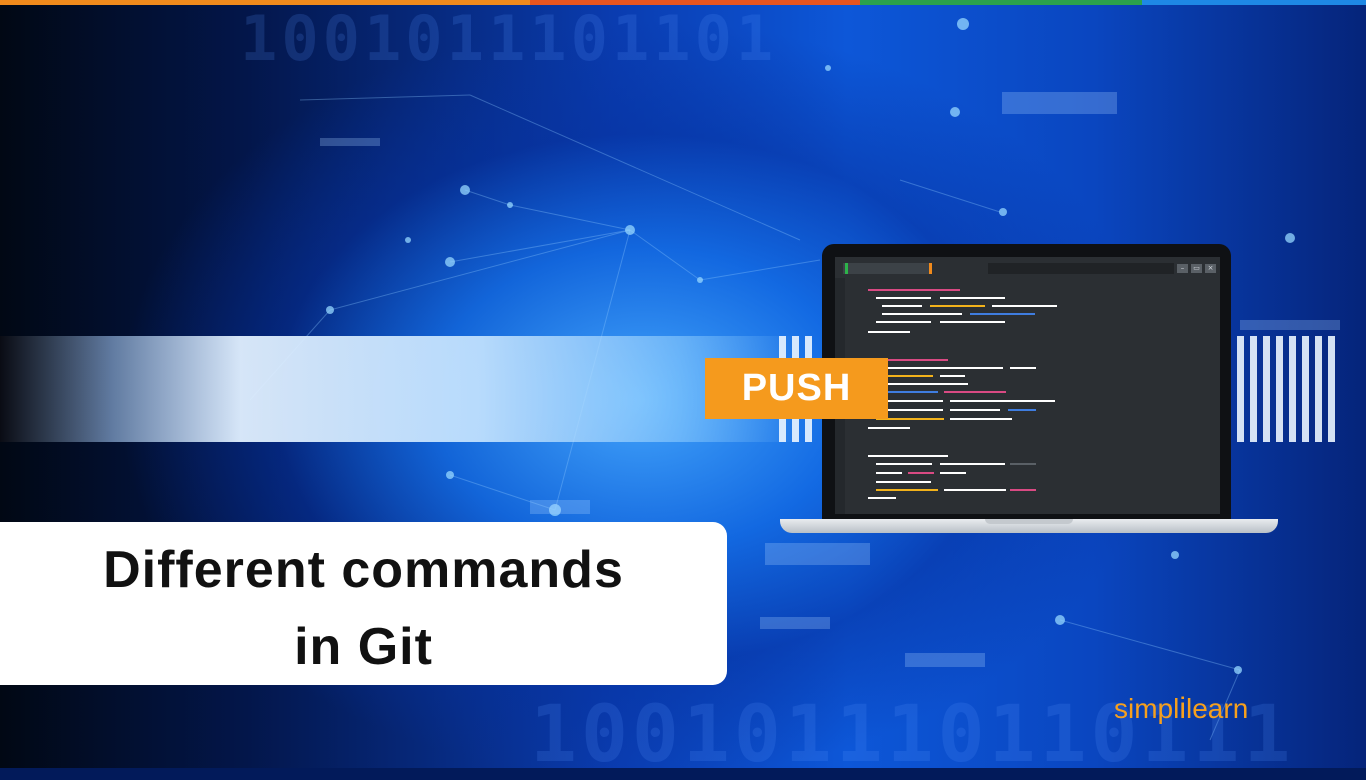 The image size is (1366, 780). I want to click on editor-tab-accent-orange, so click(930, 268).